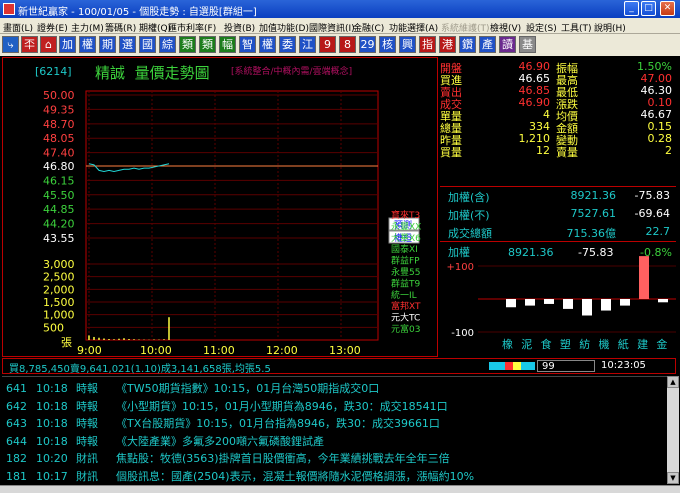 This screenshot has width=680, height=493. Describe the element at coordinates (462, 333) in the screenshot. I see `sector-tick: -100` at that location.